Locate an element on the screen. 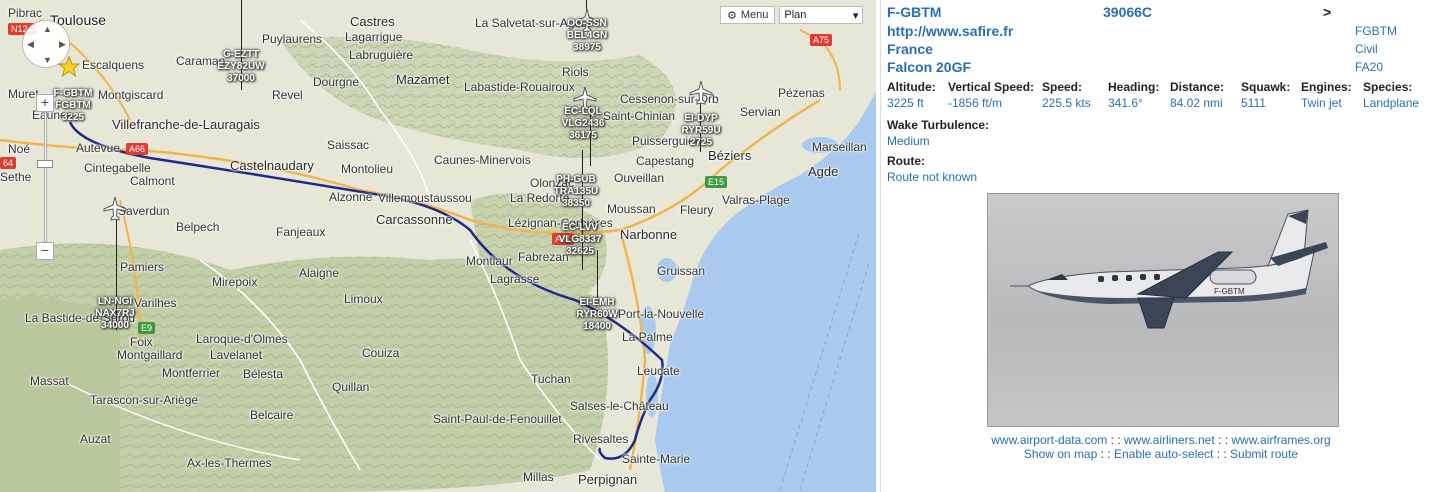 This screenshot has width=1440, height=492. stat-value: Landplane is located at coordinates (1391, 103).